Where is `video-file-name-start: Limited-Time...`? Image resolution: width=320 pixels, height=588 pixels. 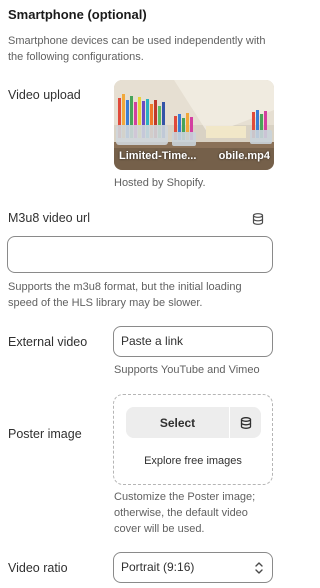 video-file-name-start: Limited-Time... is located at coordinates (158, 156).